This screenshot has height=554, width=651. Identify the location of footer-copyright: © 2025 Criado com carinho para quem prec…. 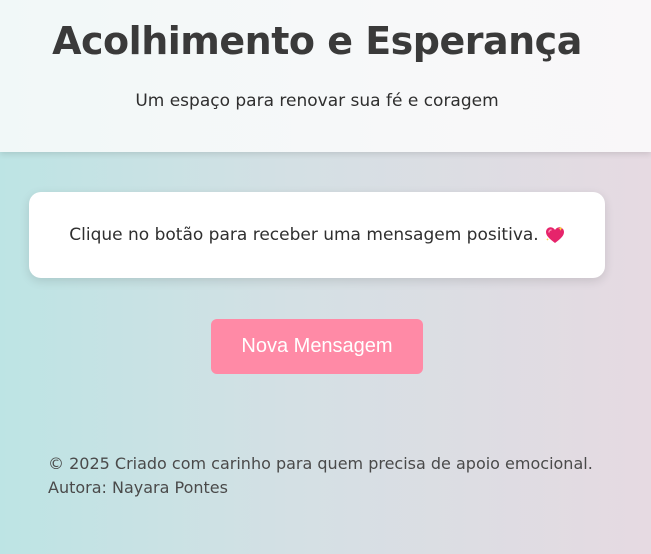
(320, 463).